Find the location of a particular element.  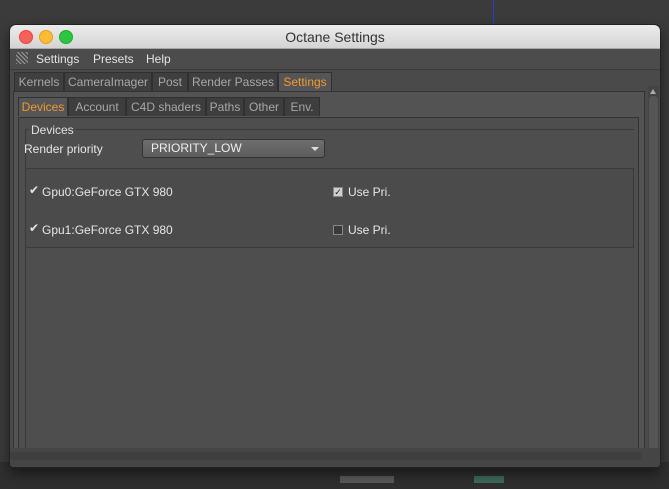

tab-paths: Paths is located at coordinates (225, 106).